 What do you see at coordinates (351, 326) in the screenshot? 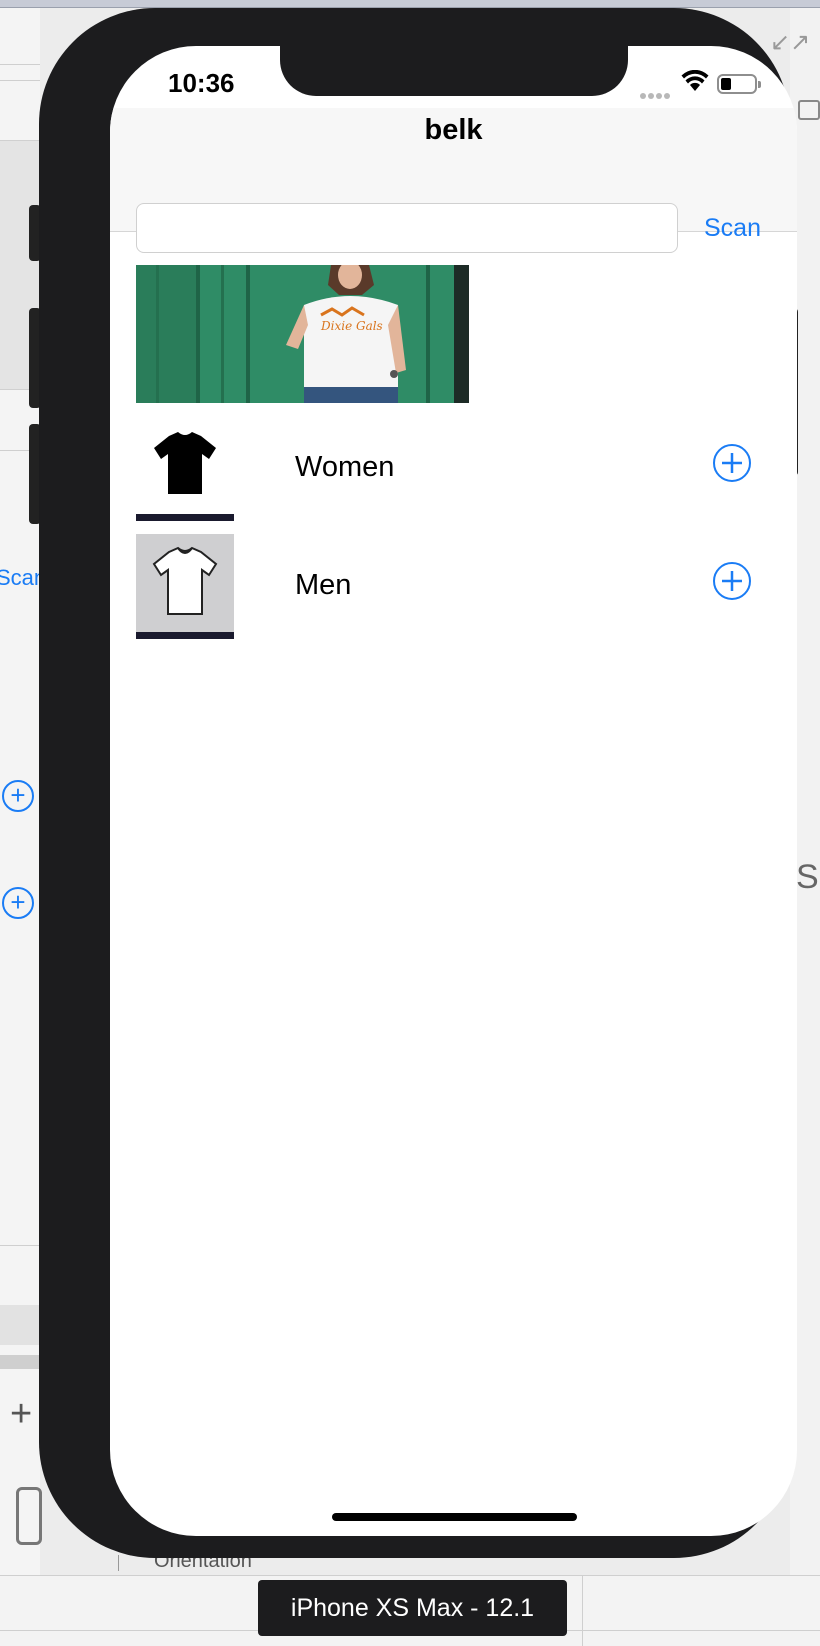
I see `svg-text: Dixie Gals` at bounding box center [351, 326].